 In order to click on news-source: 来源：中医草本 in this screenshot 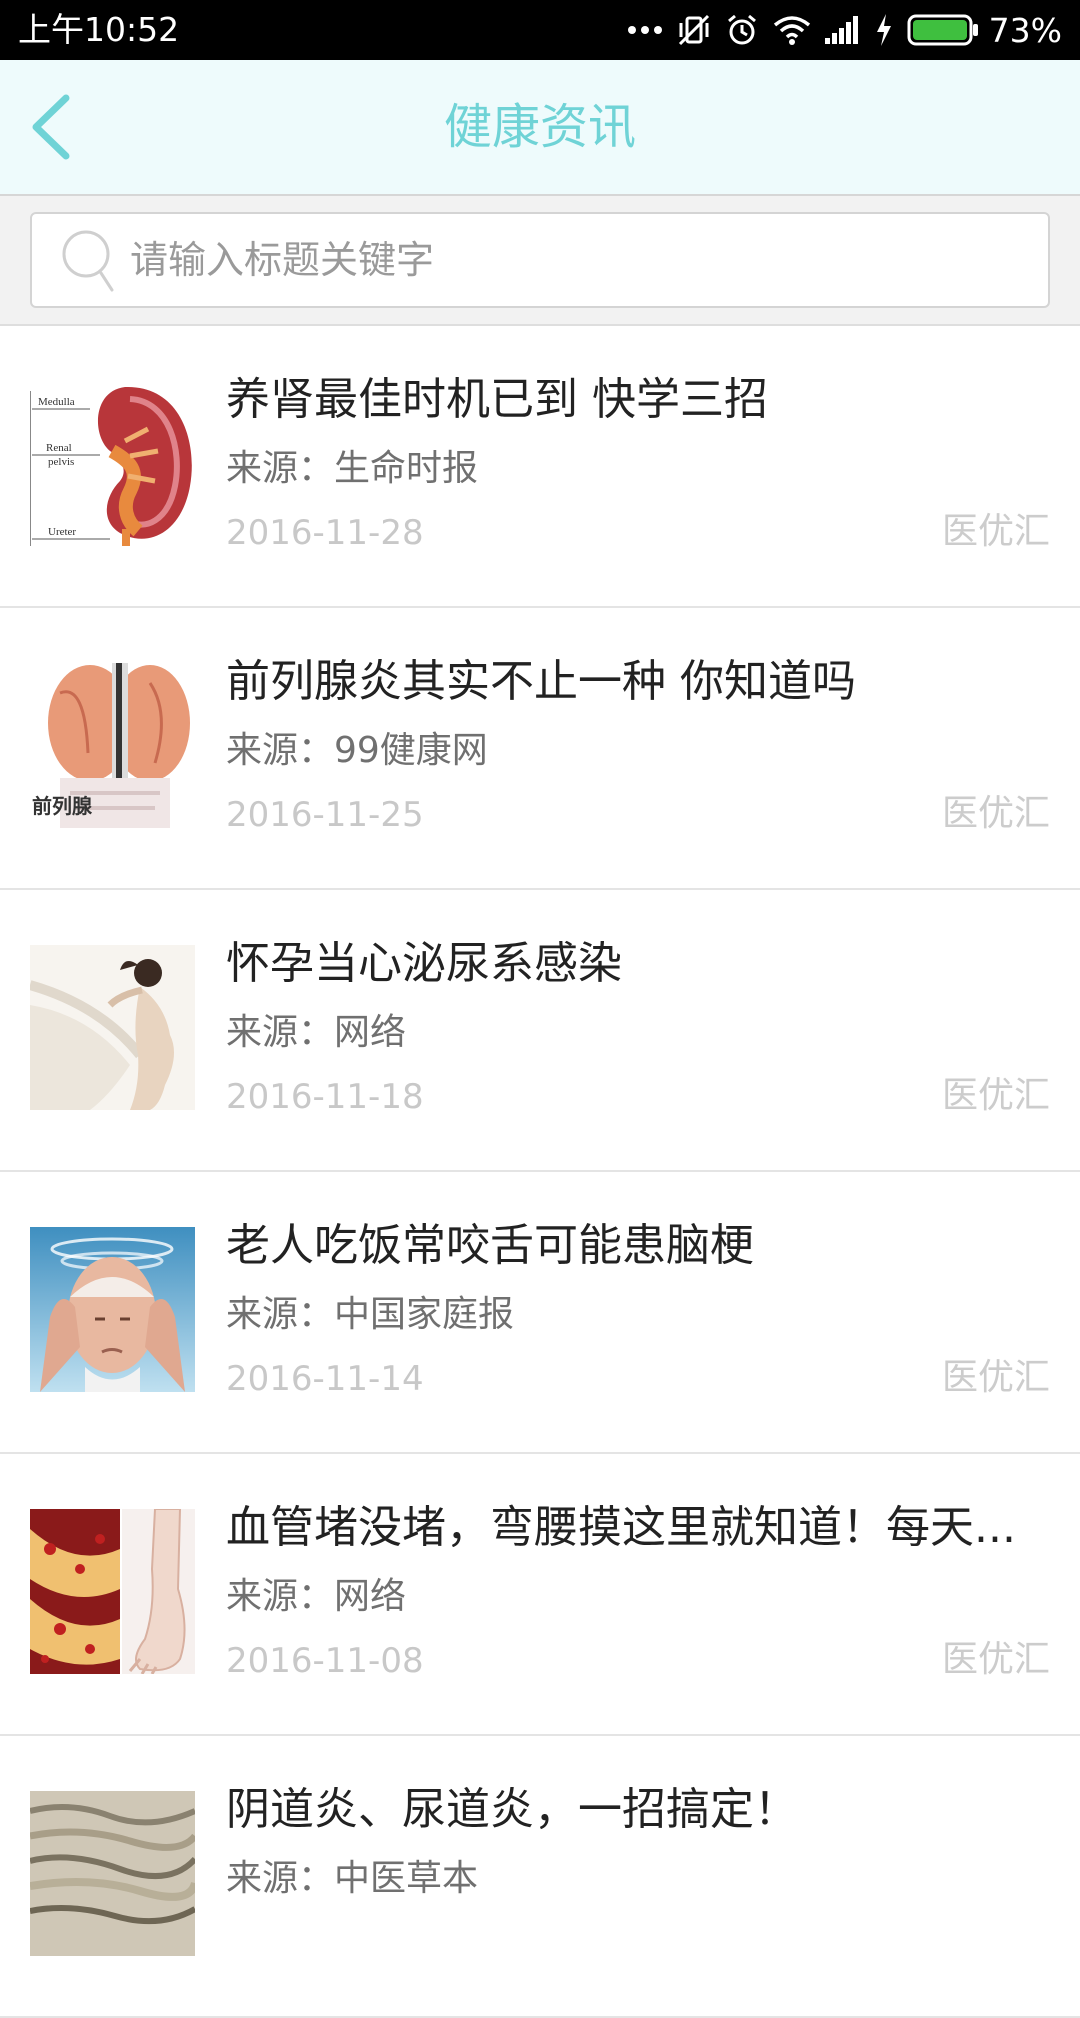, I will do `click(352, 1878)`.